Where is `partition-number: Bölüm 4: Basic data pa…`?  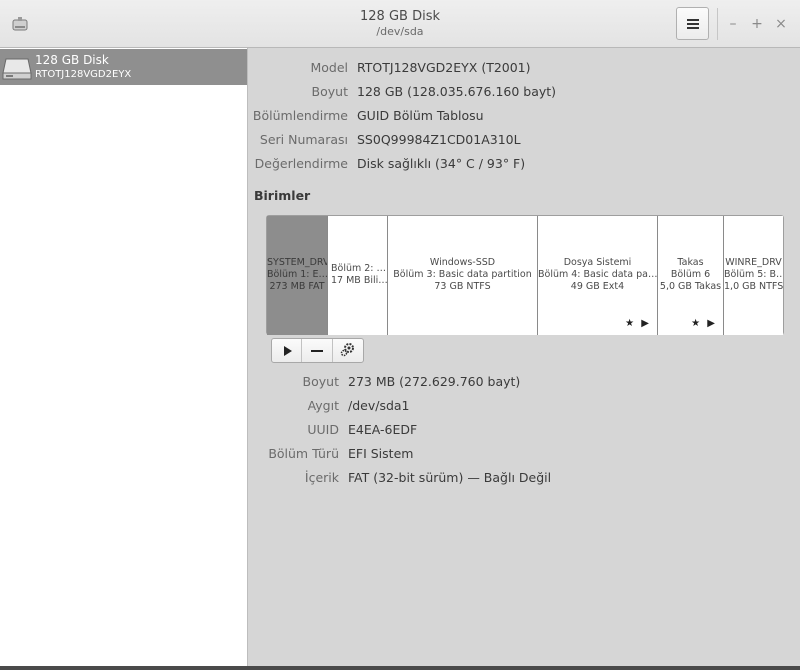 partition-number: Bölüm 4: Basic data pa… is located at coordinates (597, 274).